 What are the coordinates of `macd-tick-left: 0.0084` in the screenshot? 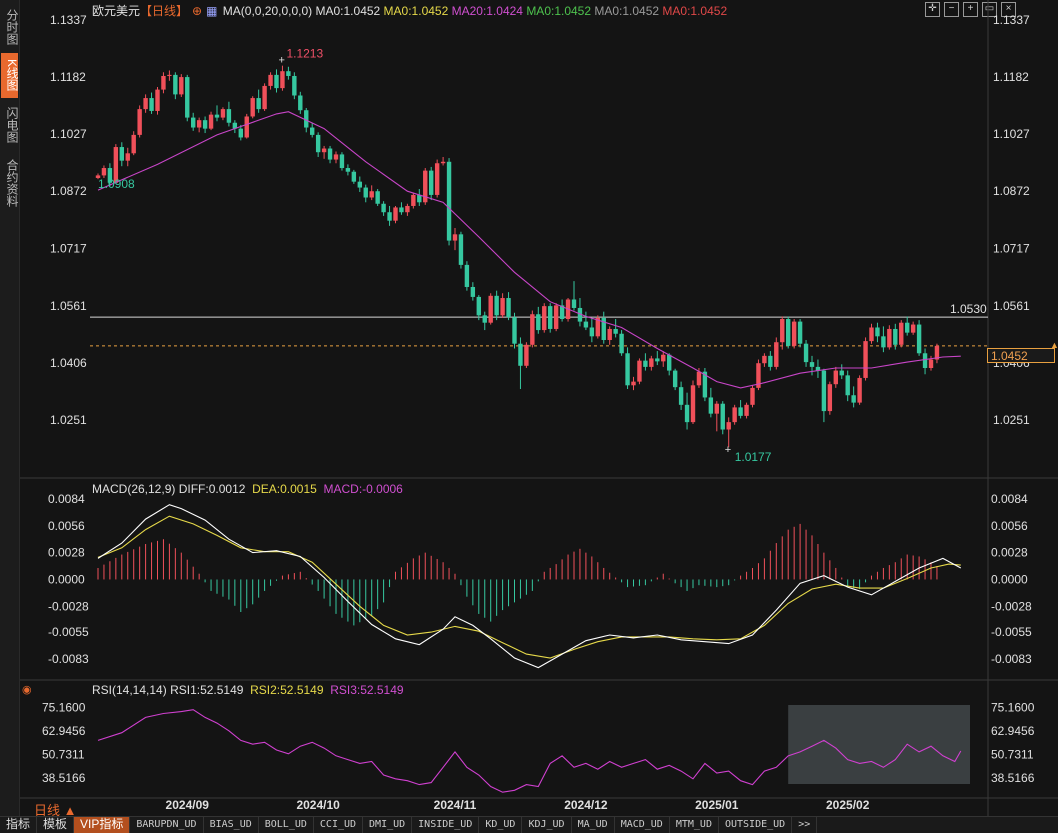 It's located at (66, 499).